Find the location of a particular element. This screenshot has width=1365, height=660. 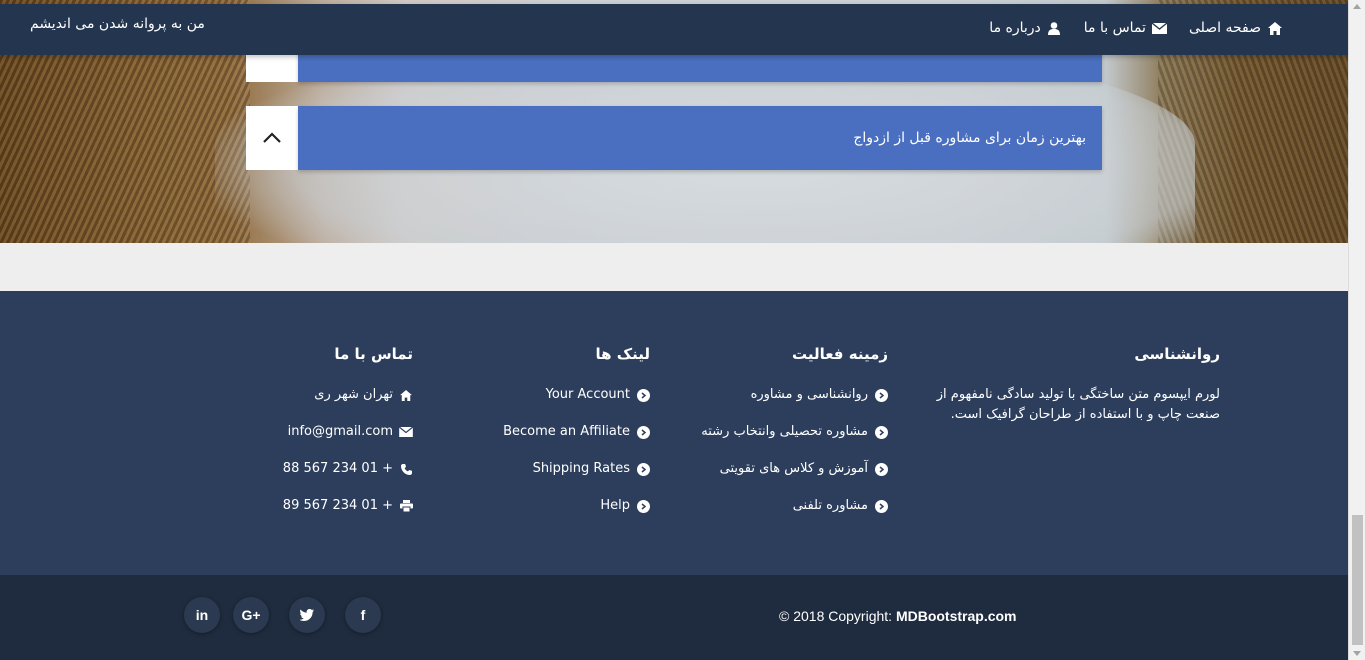

linkedin-icon: in is located at coordinates (202, 615).